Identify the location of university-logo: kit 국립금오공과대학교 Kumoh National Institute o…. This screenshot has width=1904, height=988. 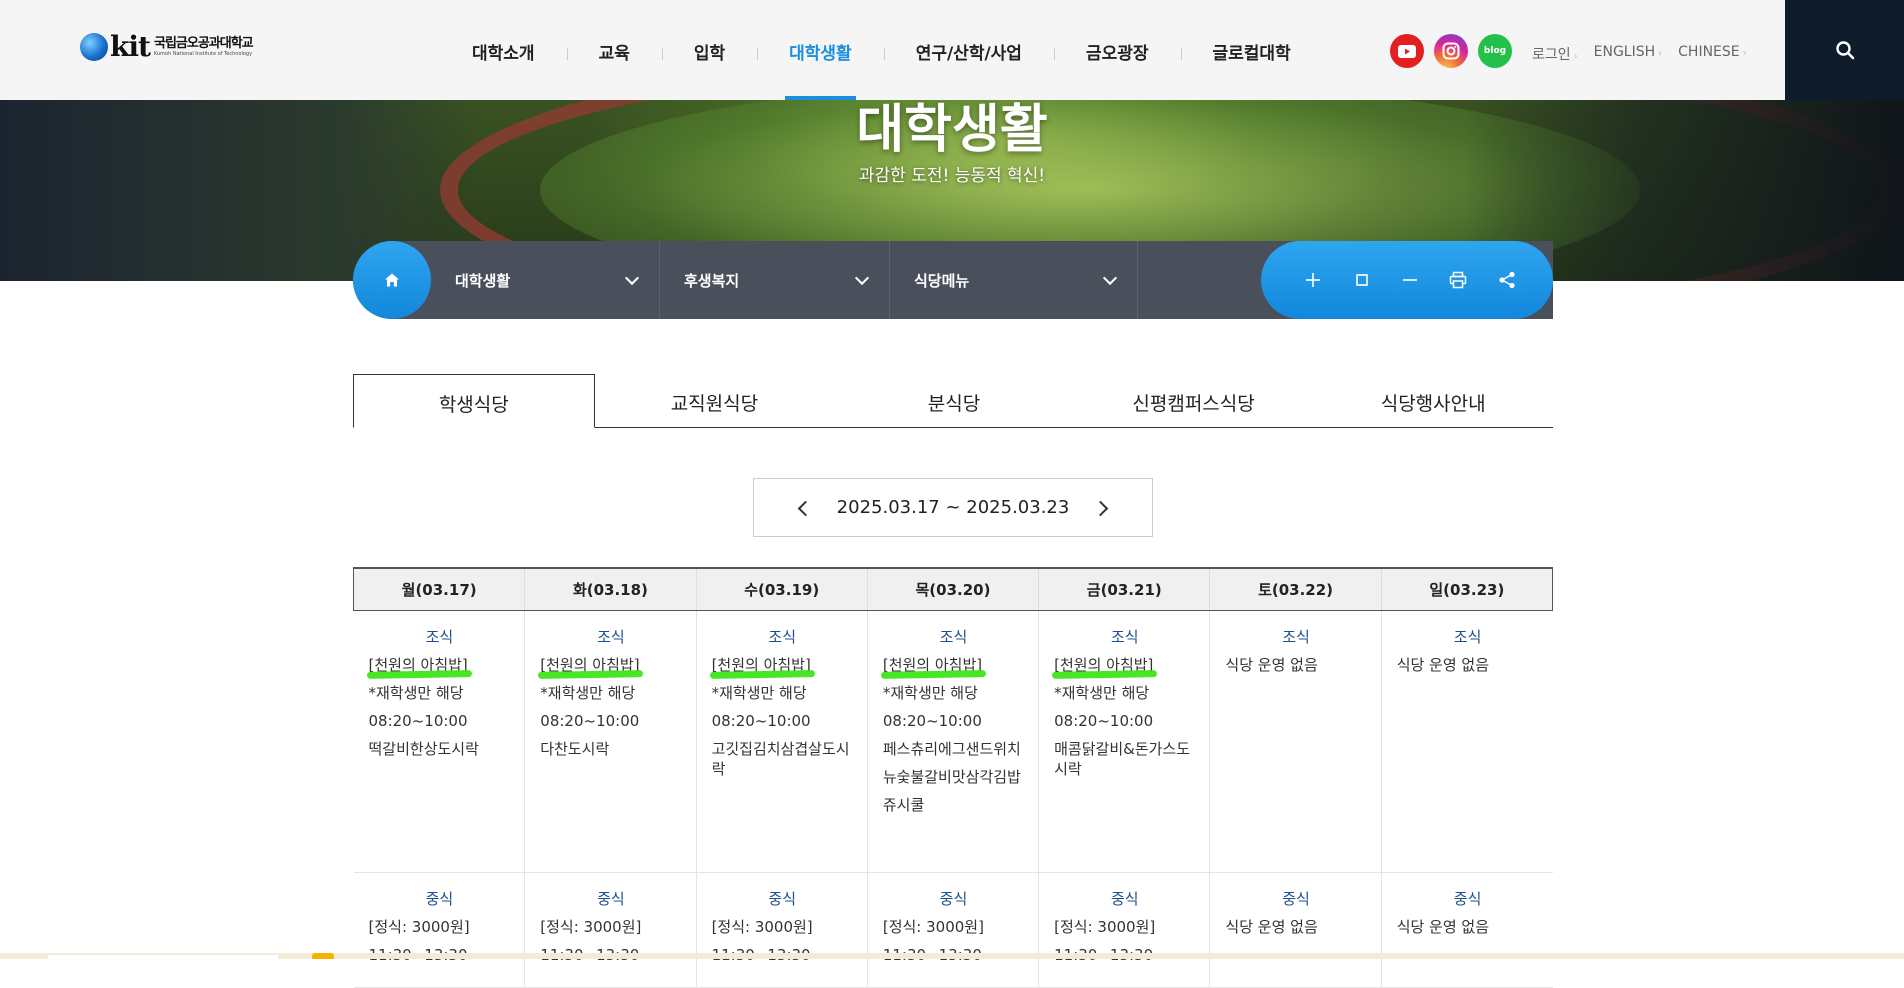
(167, 47).